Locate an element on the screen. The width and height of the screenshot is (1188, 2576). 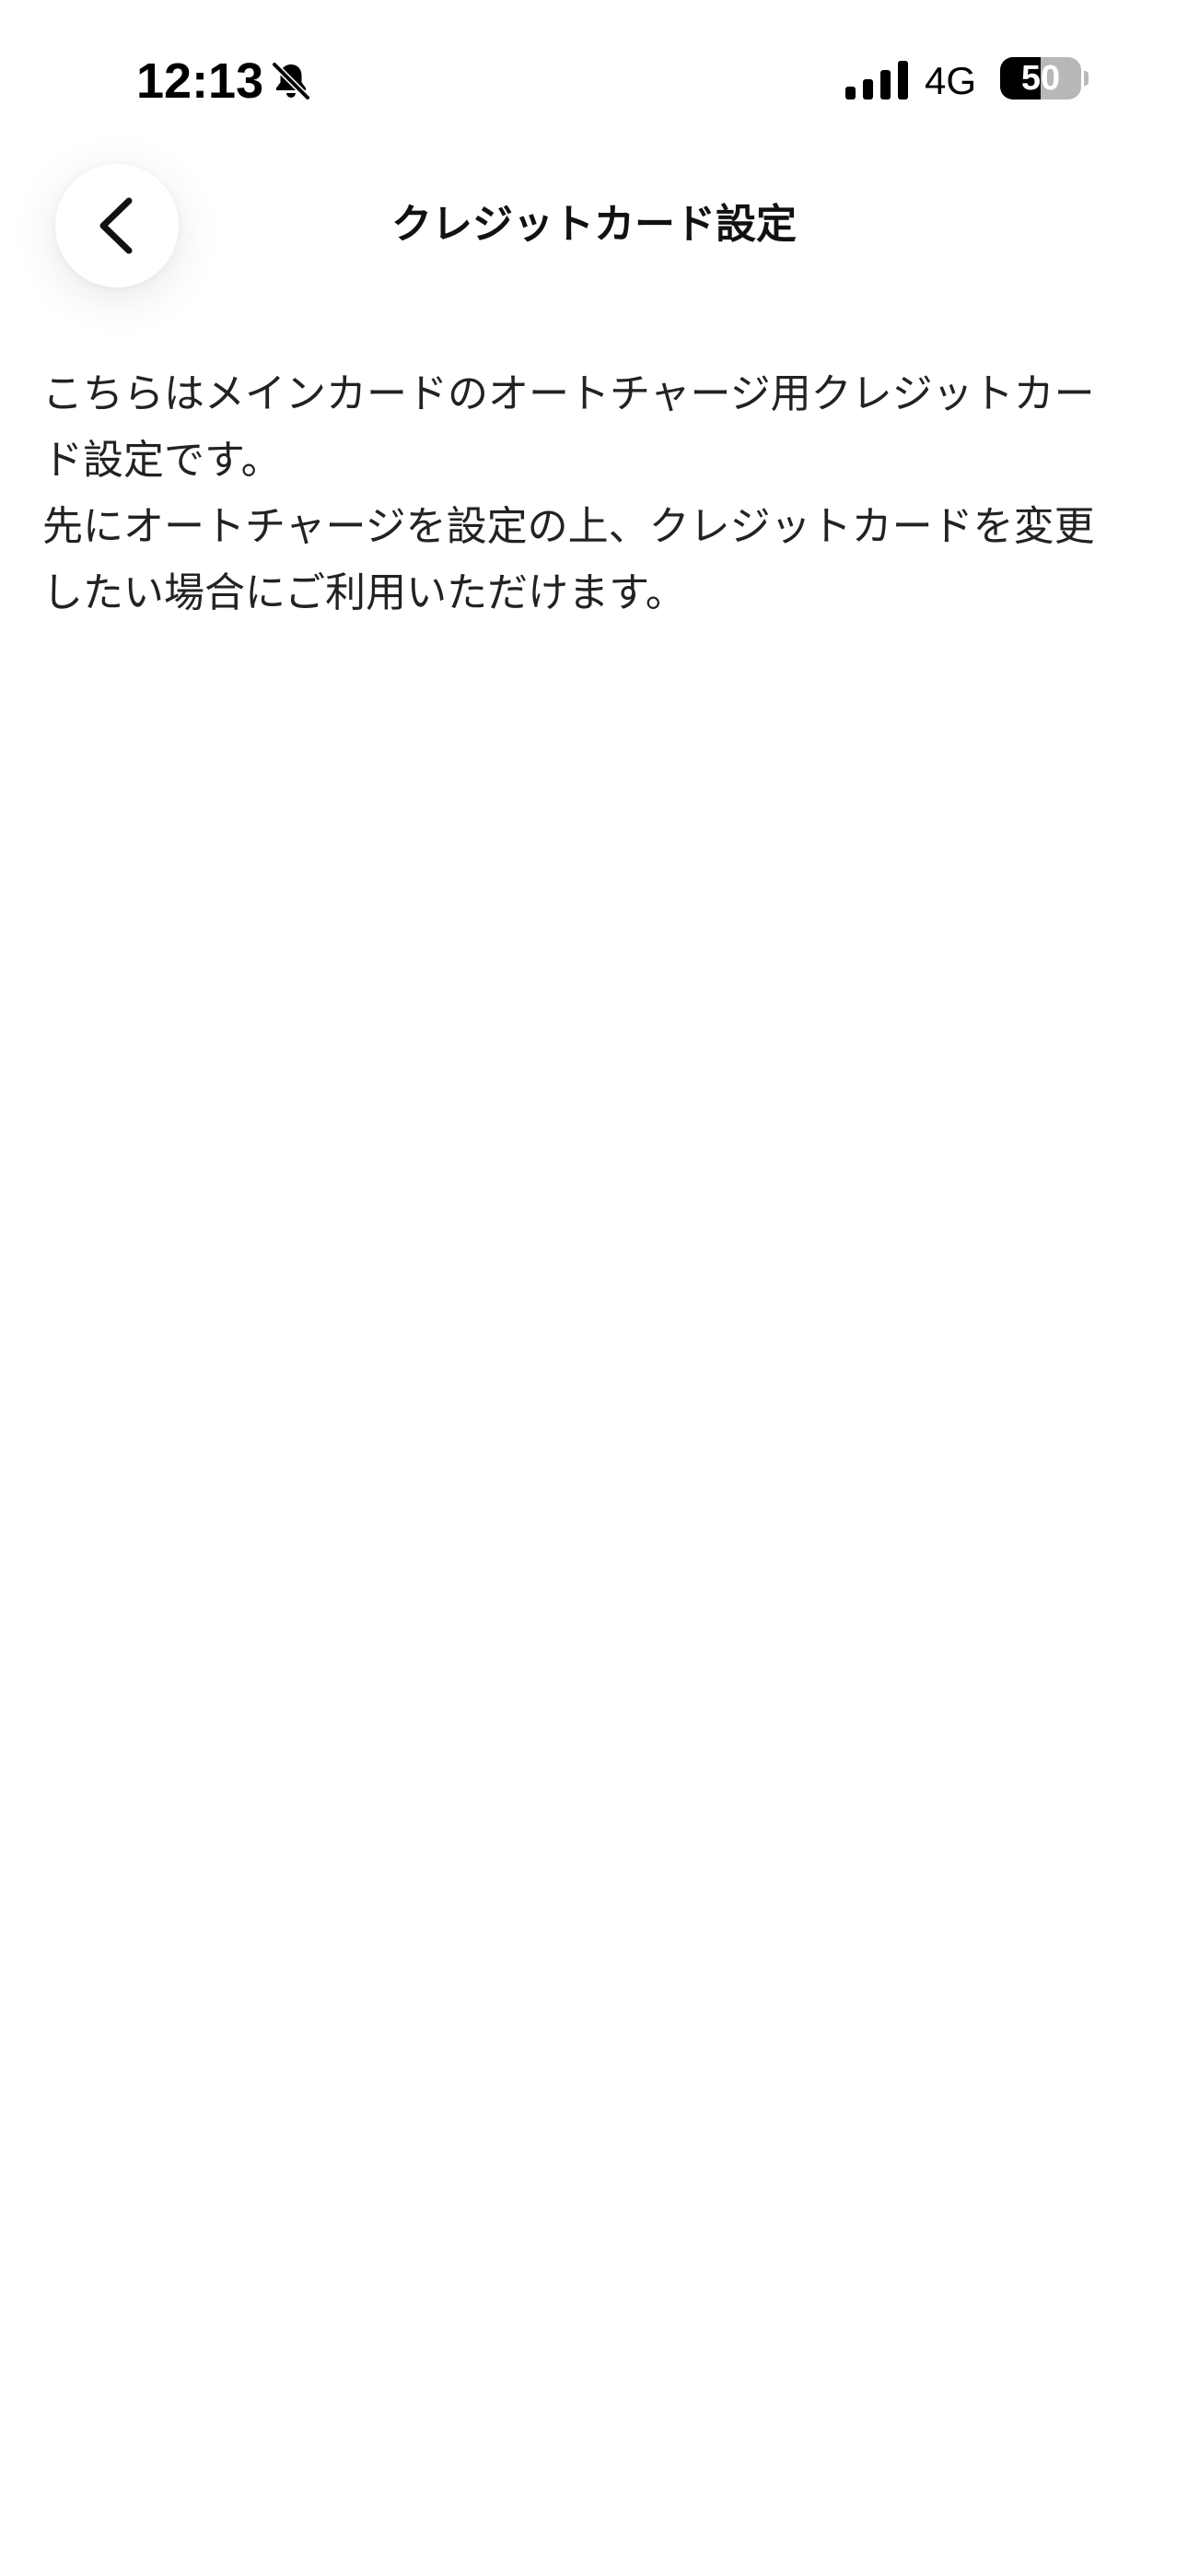
status-bar: 12:13 4G 50 is located at coordinates (594, 81).